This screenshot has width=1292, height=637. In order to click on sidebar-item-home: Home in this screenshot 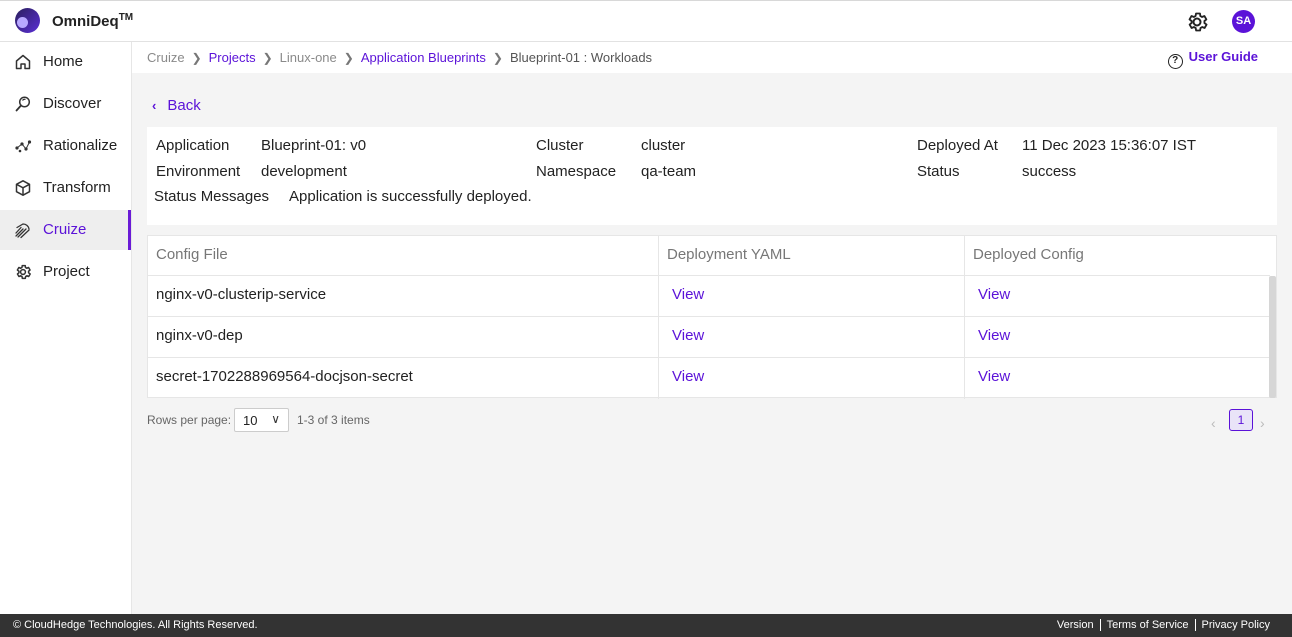, I will do `click(65, 62)`.